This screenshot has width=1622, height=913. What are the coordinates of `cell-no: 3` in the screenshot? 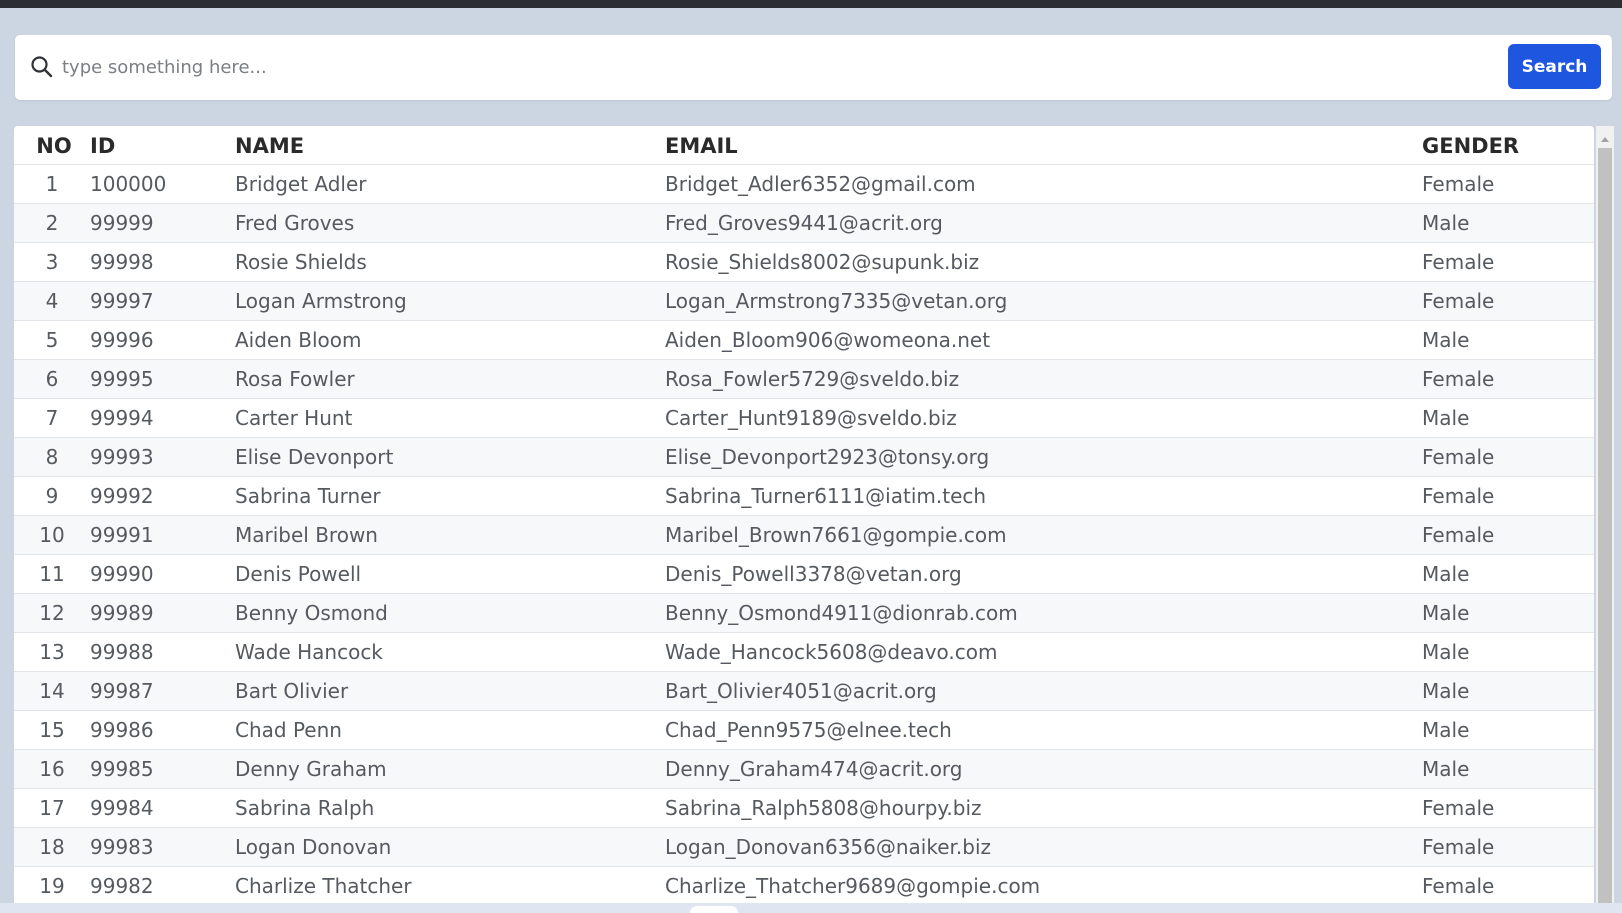 It's located at (52, 262).